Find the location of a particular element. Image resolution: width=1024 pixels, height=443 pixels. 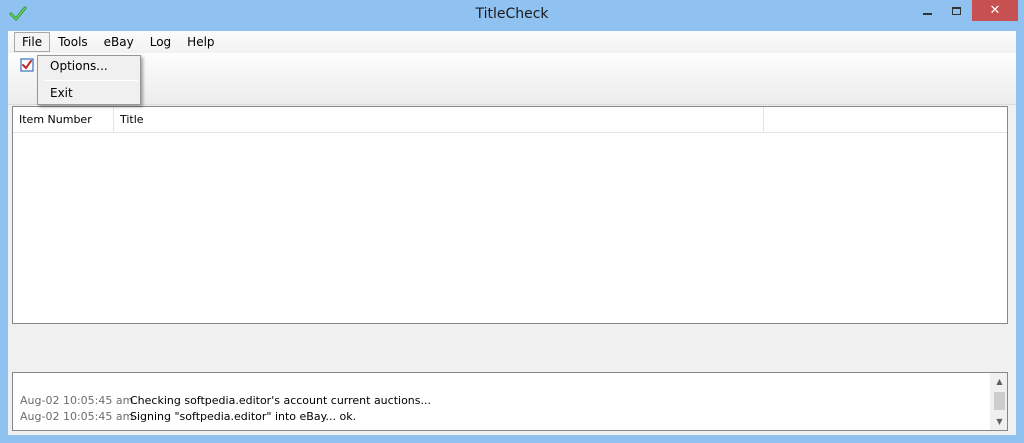

column-filler is located at coordinates (885, 120).